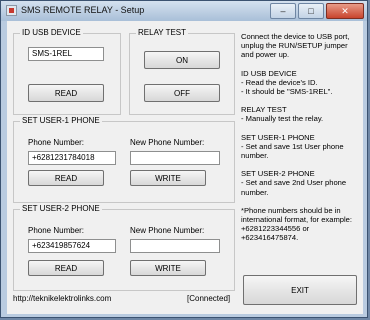 This screenshot has height=320, width=370. What do you see at coordinates (61, 120) in the screenshot?
I see `user1-group-title: SET USER-1 PHONE` at bounding box center [61, 120].